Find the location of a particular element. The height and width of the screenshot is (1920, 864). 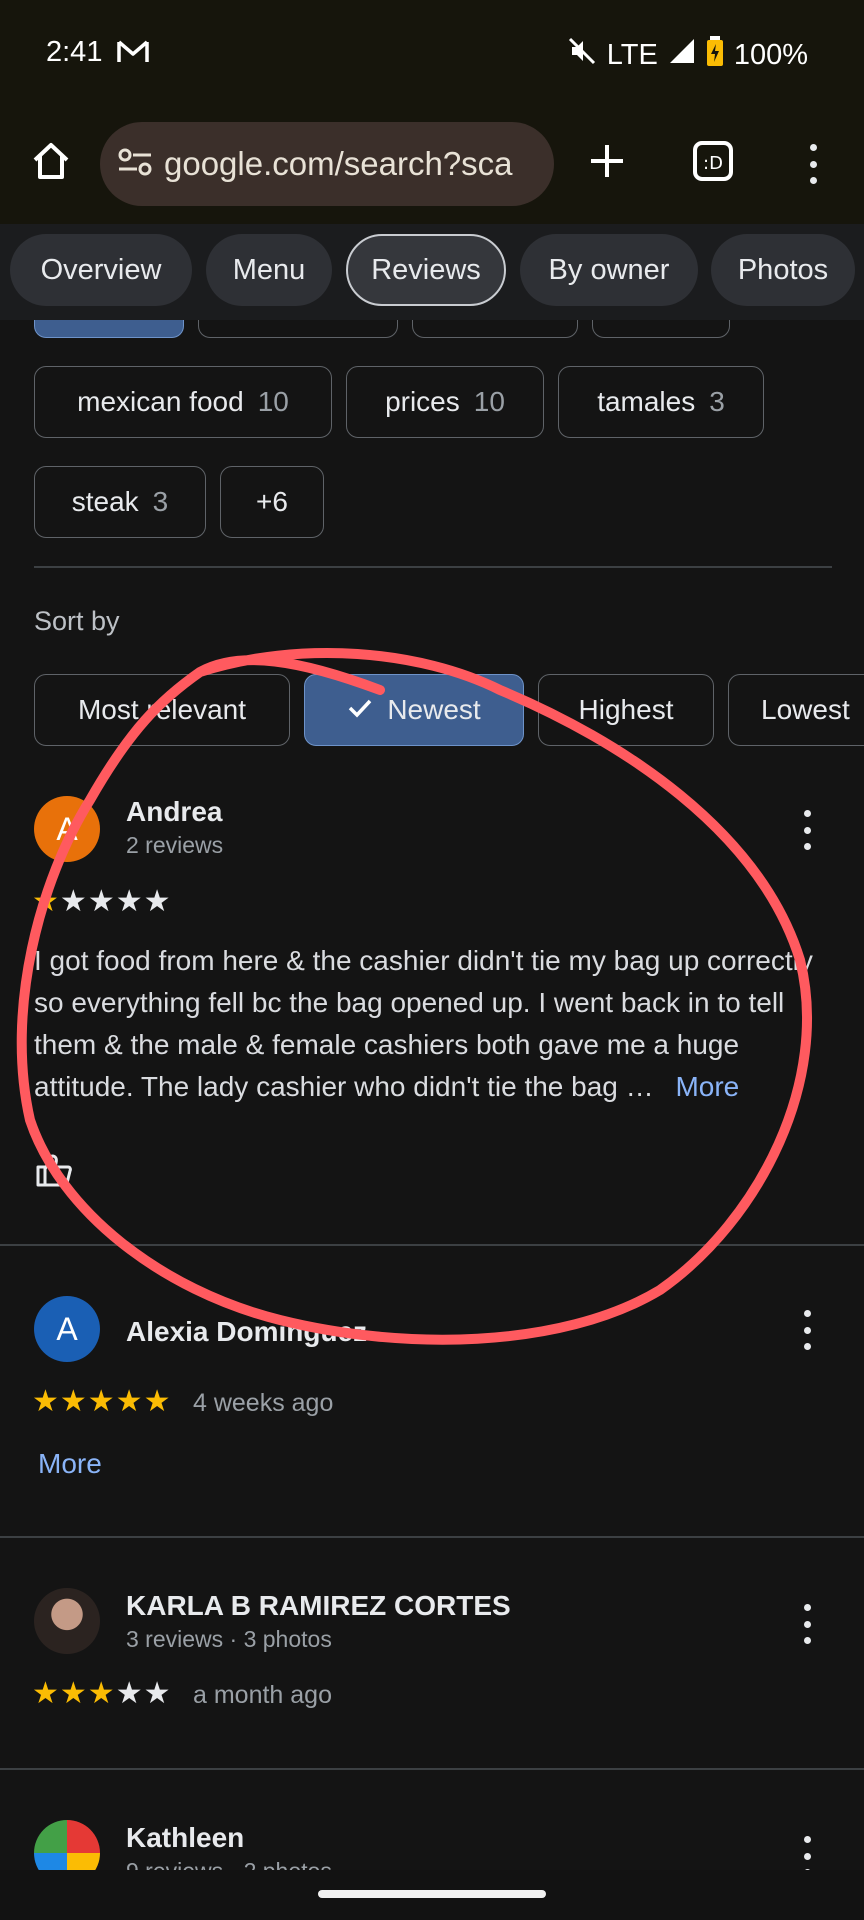

divider is located at coordinates (433, 567).